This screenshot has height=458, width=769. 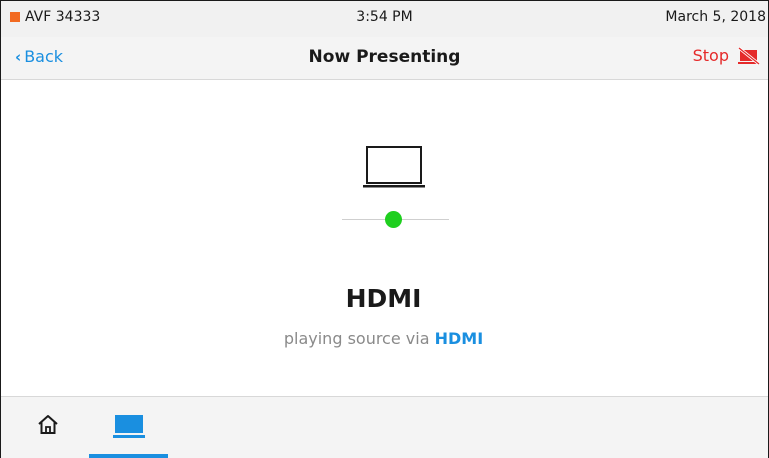 I want to click on source-caption: playing source via HDMI, so click(x=383, y=338).